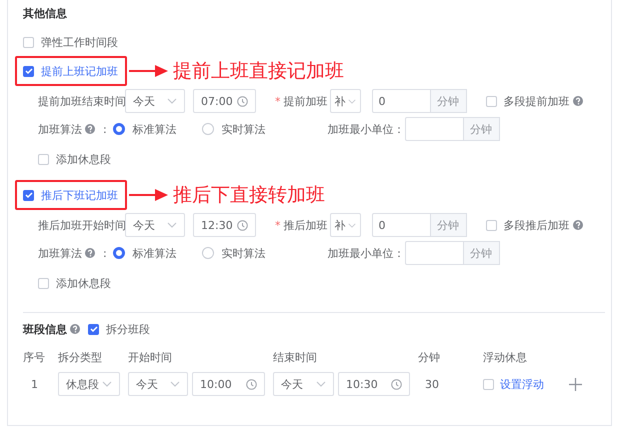 Image resolution: width=637 pixels, height=428 pixels. What do you see at coordinates (81, 101) in the screenshot?
I see `field-label: 提前加班结束时间` at bounding box center [81, 101].